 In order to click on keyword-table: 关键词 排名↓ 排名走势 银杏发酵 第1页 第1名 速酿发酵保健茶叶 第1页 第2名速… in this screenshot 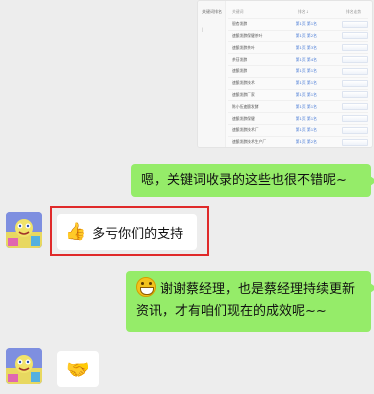, I will do `click(298, 77)`.